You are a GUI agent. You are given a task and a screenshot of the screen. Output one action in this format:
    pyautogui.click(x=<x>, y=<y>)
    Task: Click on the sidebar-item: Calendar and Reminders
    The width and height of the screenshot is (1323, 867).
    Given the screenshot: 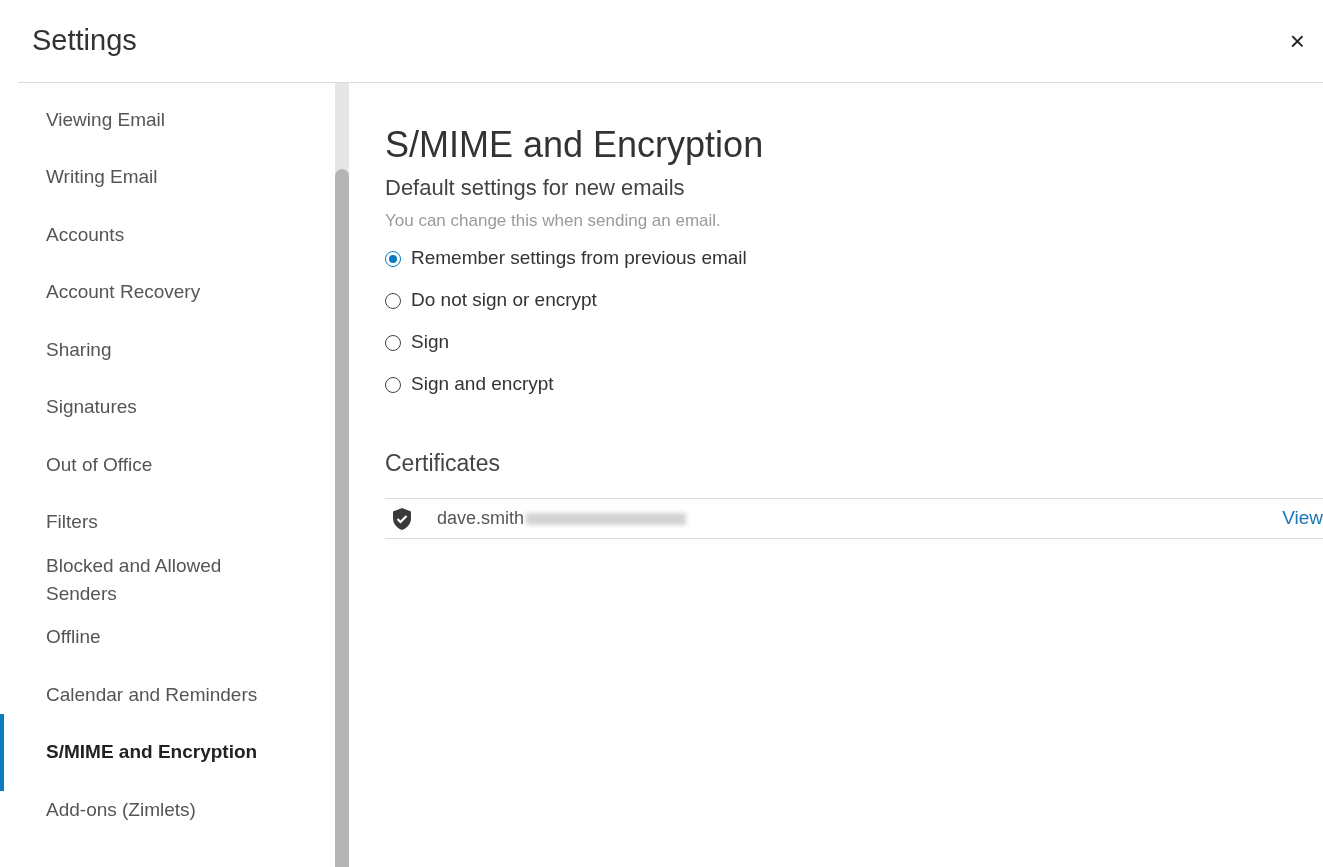 What is the action you would take?
    pyautogui.click(x=152, y=694)
    